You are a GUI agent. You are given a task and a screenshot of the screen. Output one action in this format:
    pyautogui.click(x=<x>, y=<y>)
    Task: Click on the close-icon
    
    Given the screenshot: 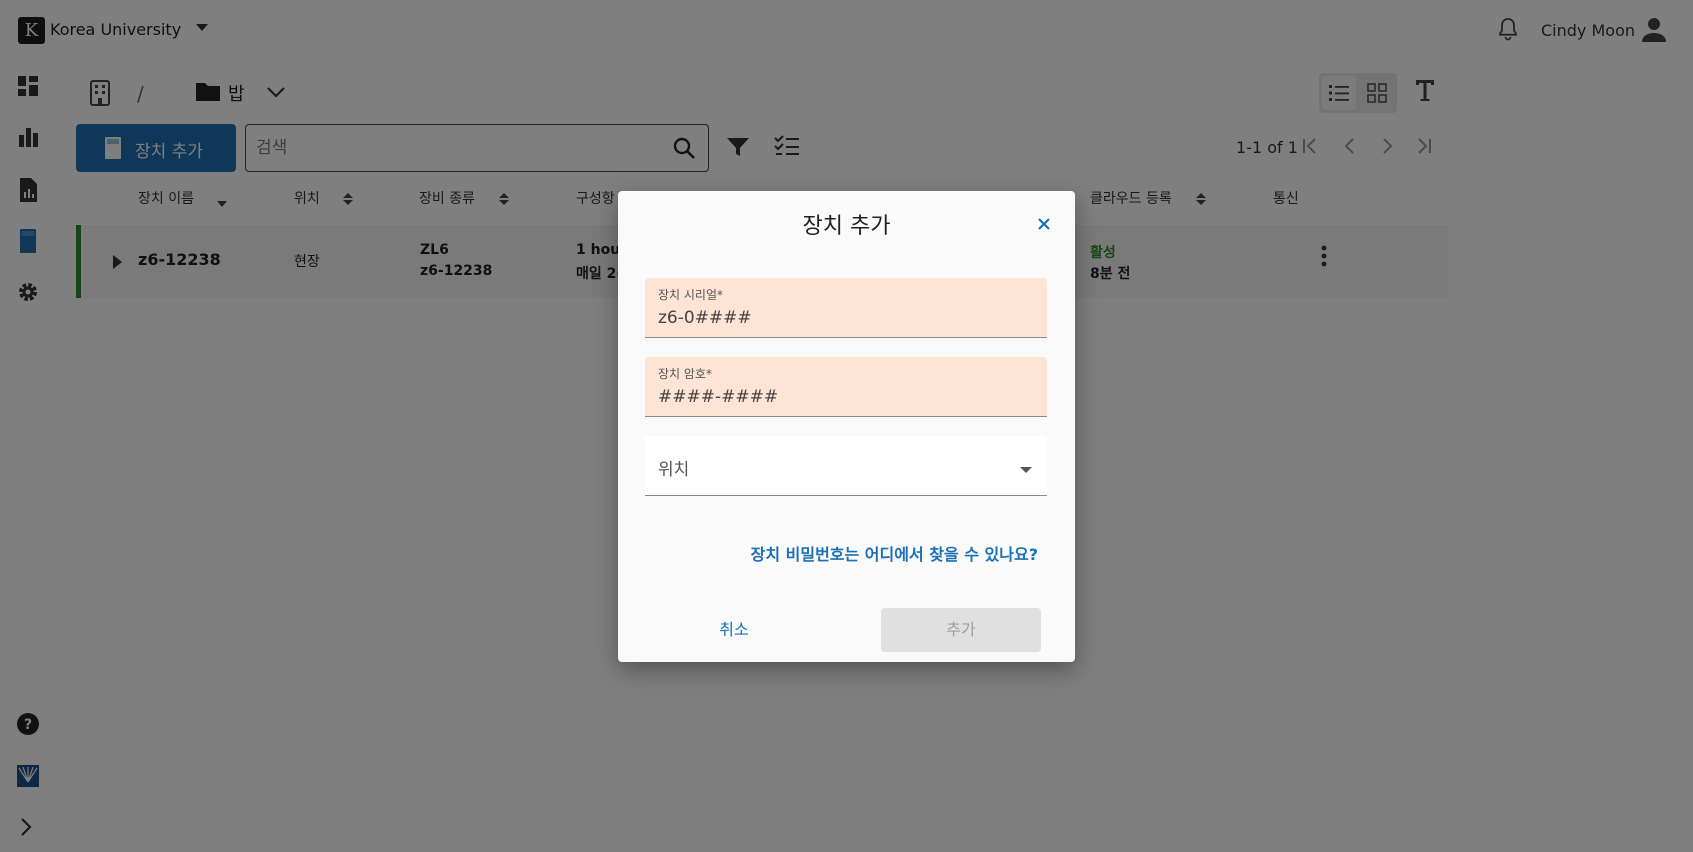 What is the action you would take?
    pyautogui.click(x=1044, y=224)
    